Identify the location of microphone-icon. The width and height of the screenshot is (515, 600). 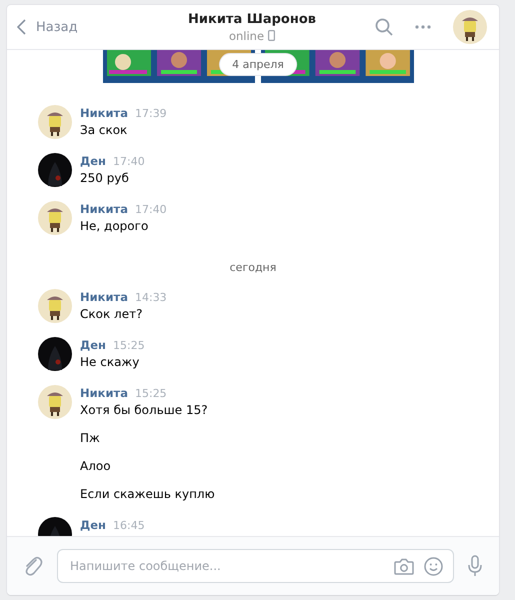
(475, 566).